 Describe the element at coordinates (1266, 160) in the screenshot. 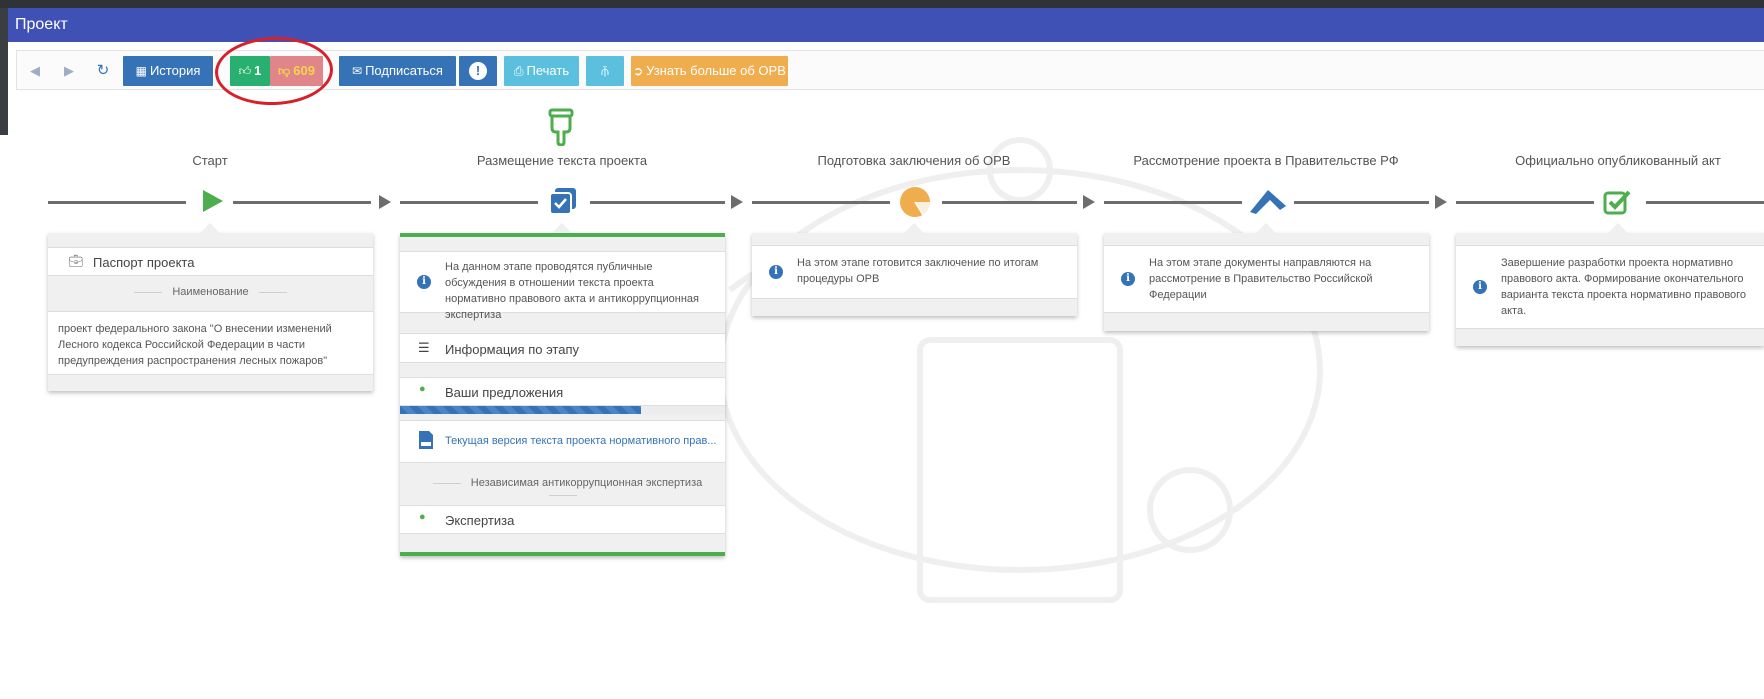

I see `stage-title-government: Рассмотрение проекта в Правительстве РФ` at that location.